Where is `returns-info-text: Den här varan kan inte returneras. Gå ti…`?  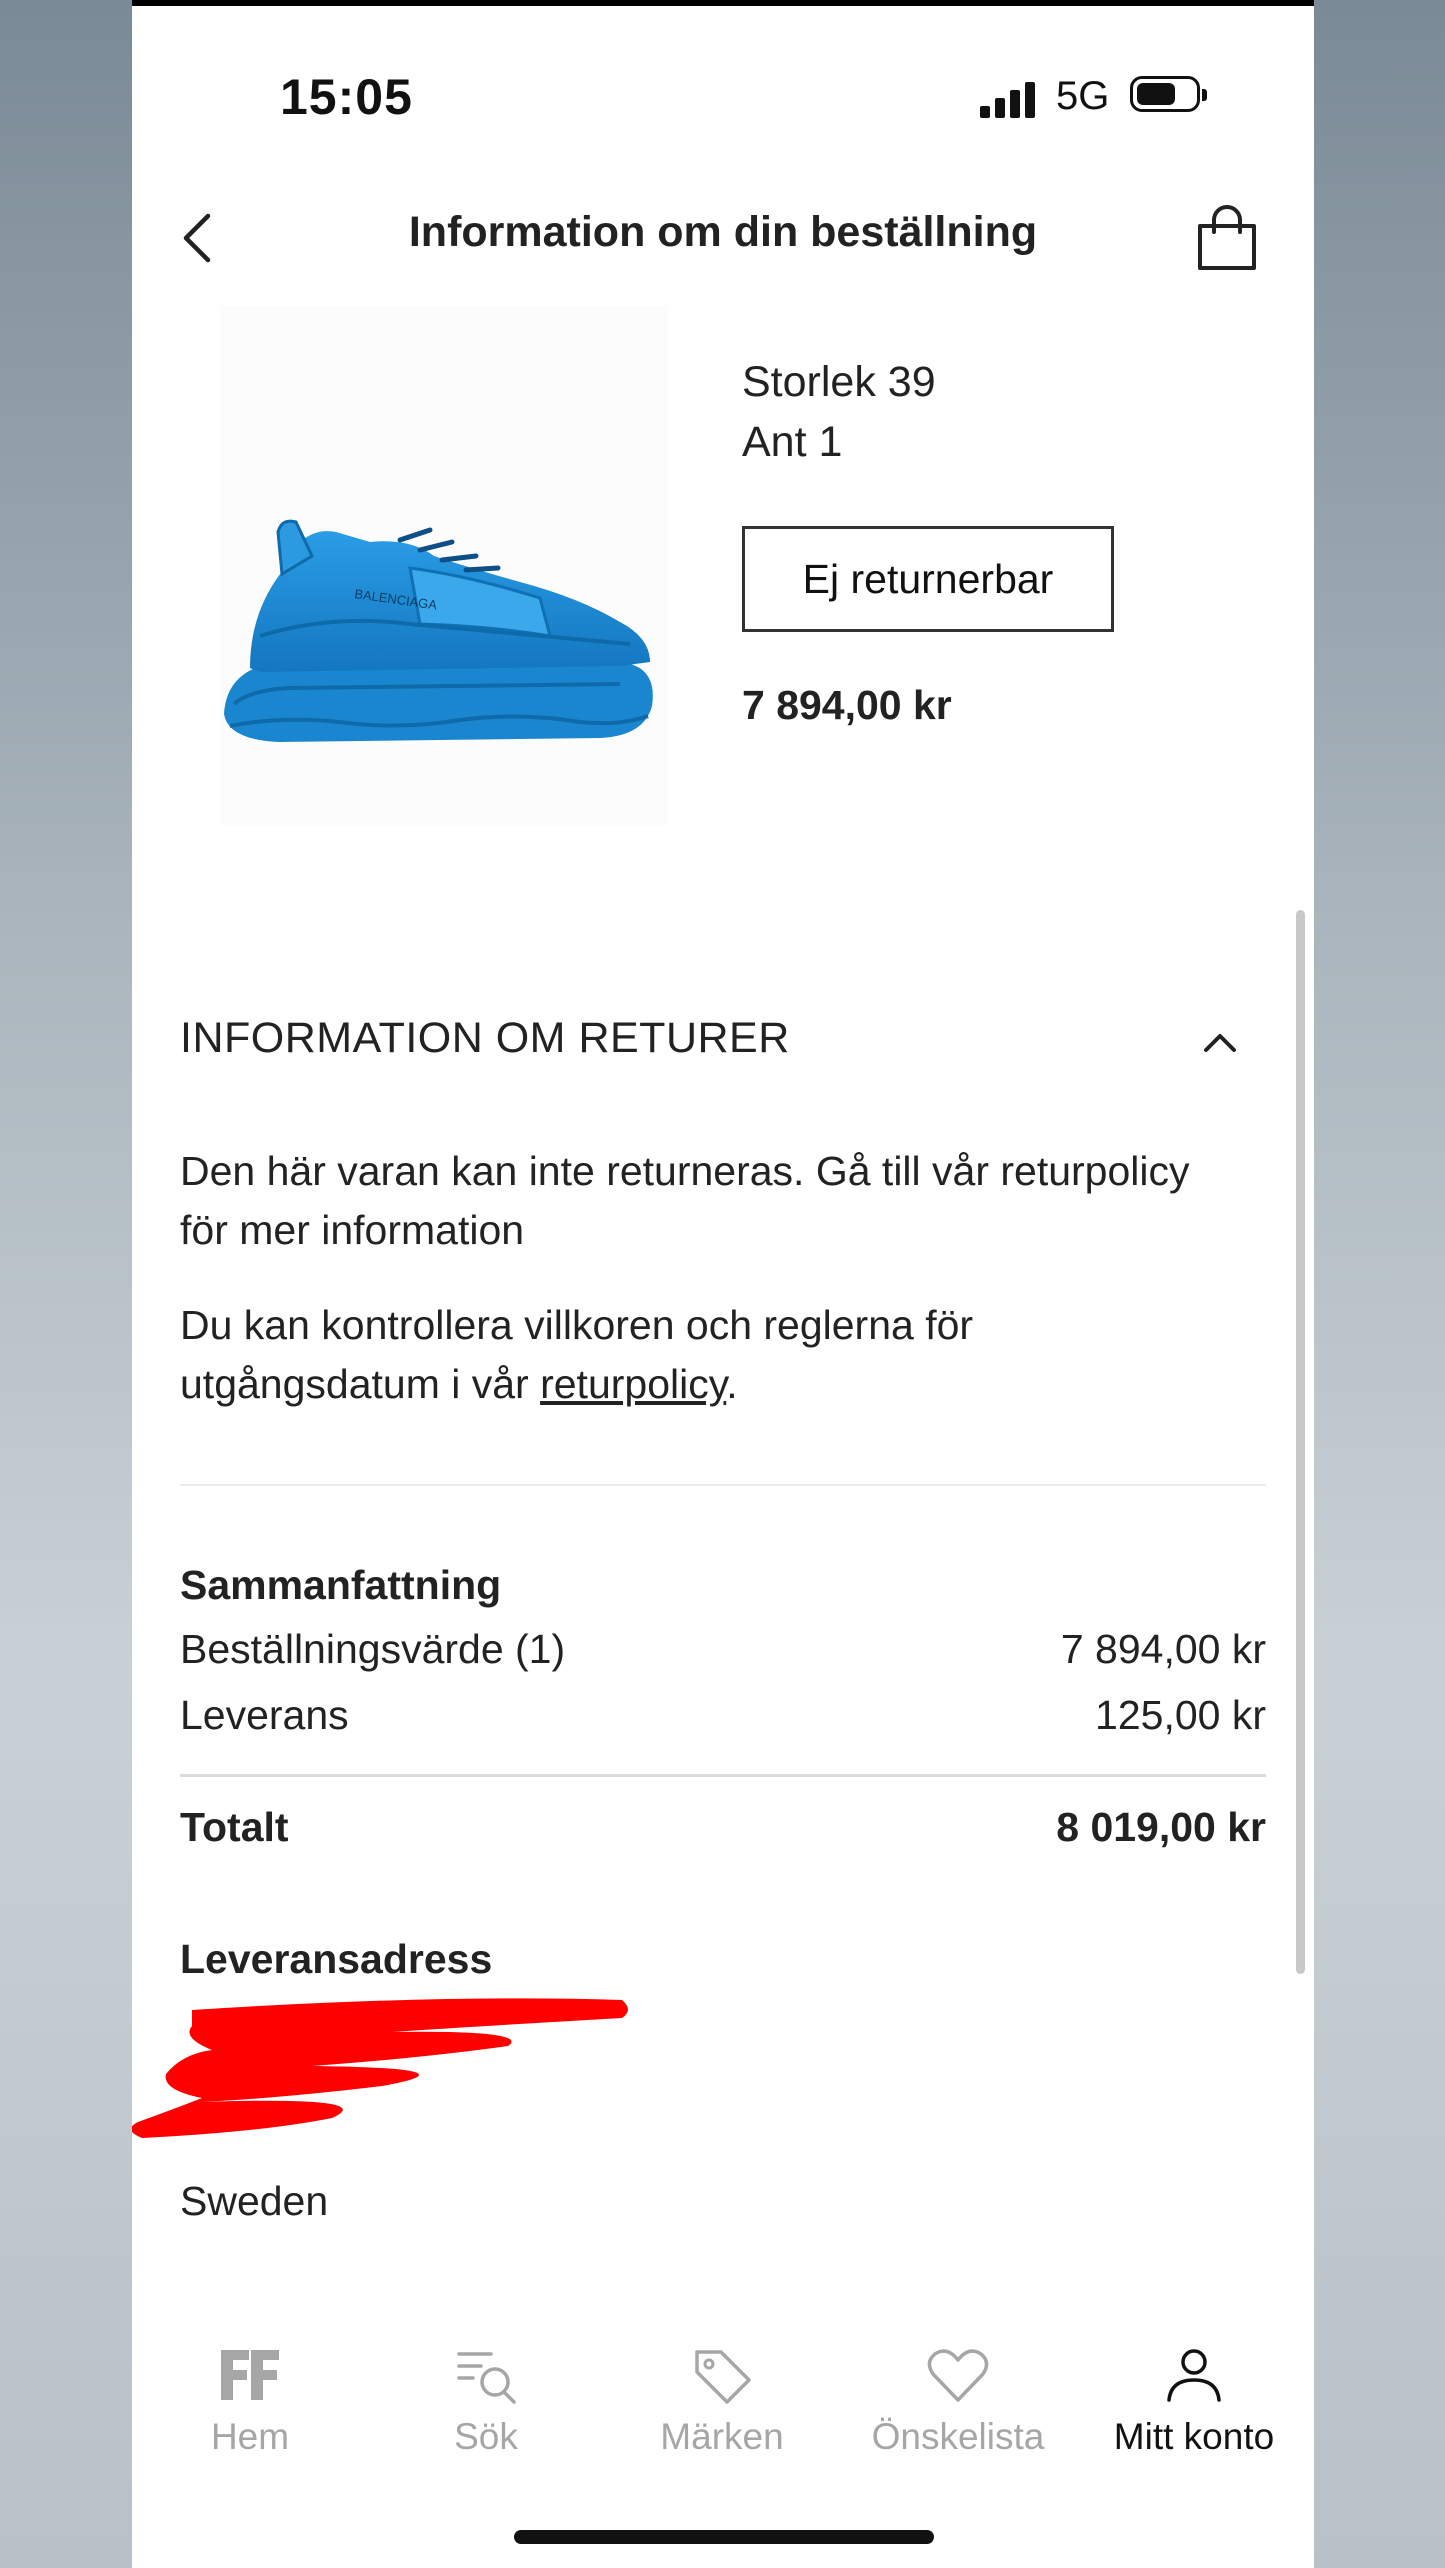 returns-info-text: Den här varan kan inte returneras. Gå ti… is located at coordinates (685, 1200).